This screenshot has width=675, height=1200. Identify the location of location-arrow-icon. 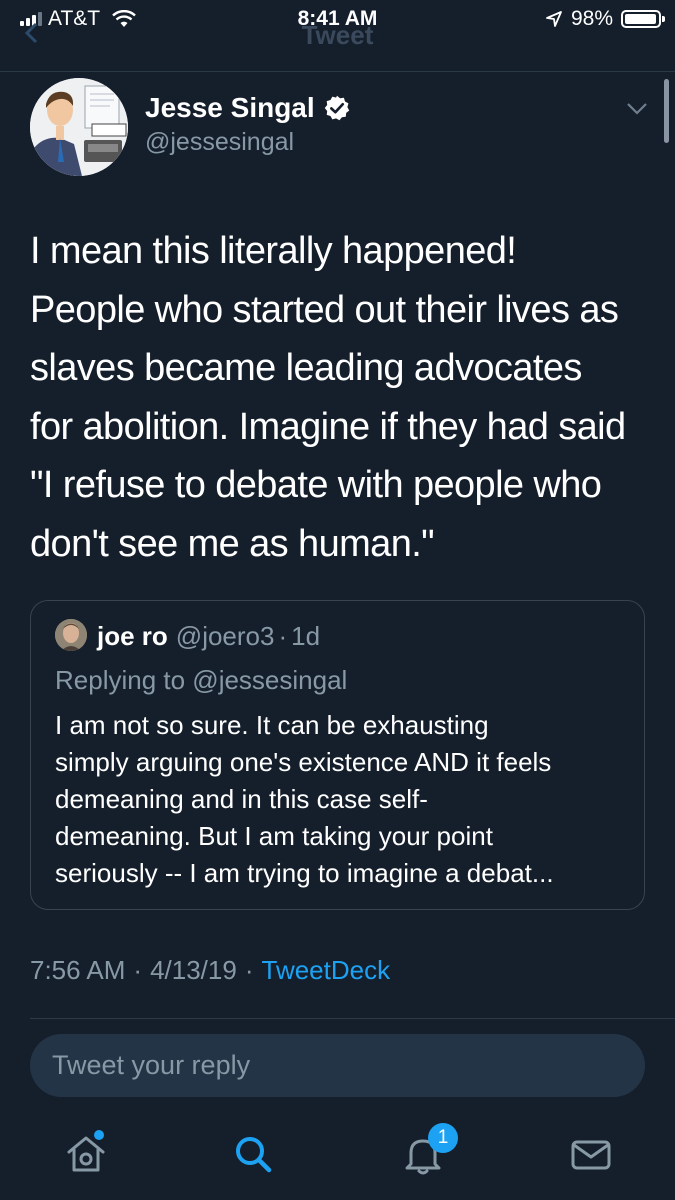
(554, 19).